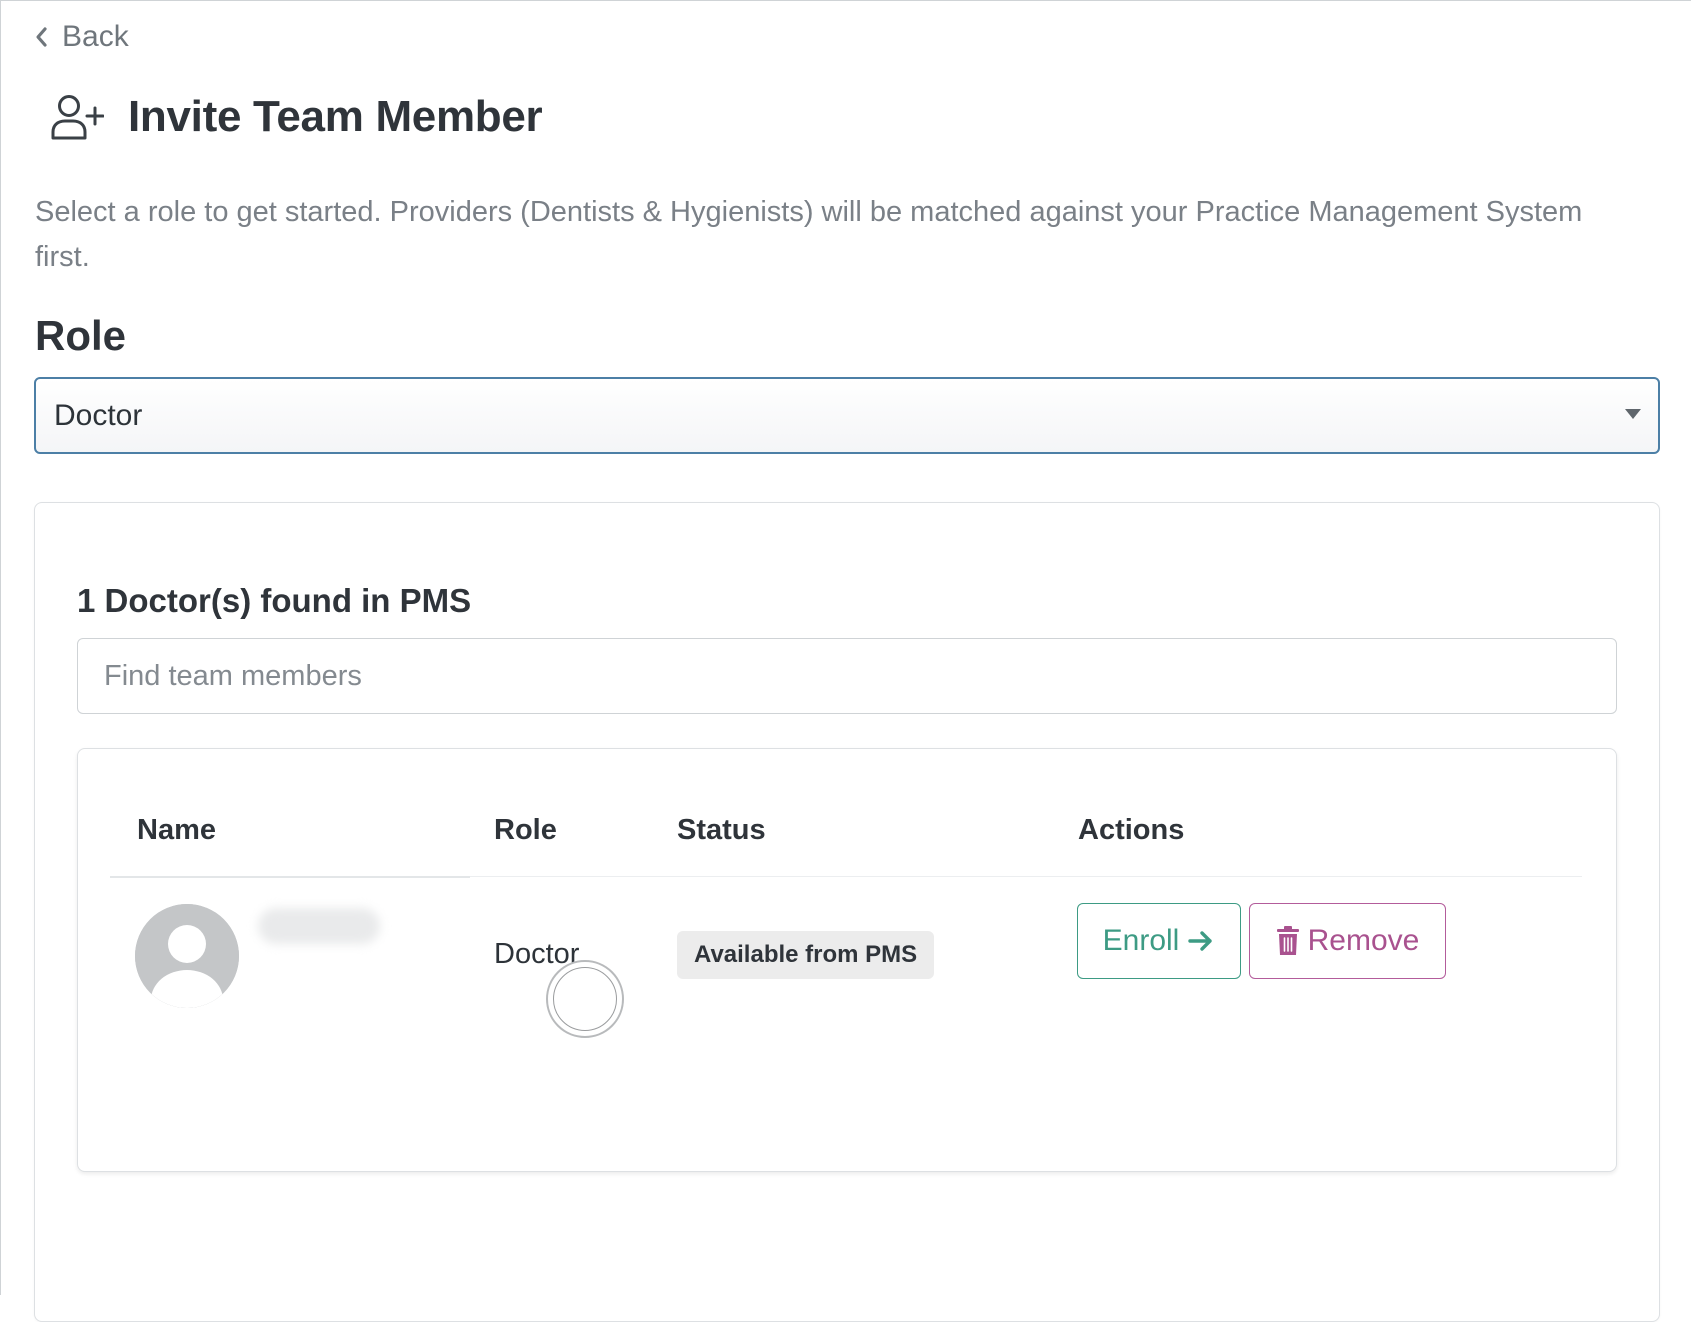 Image resolution: width=1692 pixels, height=1322 pixels. What do you see at coordinates (1363, 940) in the screenshot?
I see `remove-label: Remove` at bounding box center [1363, 940].